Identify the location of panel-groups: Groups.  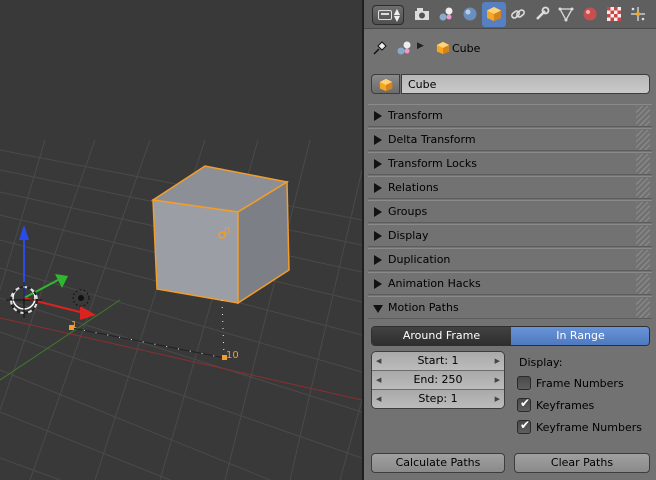
(510, 211).